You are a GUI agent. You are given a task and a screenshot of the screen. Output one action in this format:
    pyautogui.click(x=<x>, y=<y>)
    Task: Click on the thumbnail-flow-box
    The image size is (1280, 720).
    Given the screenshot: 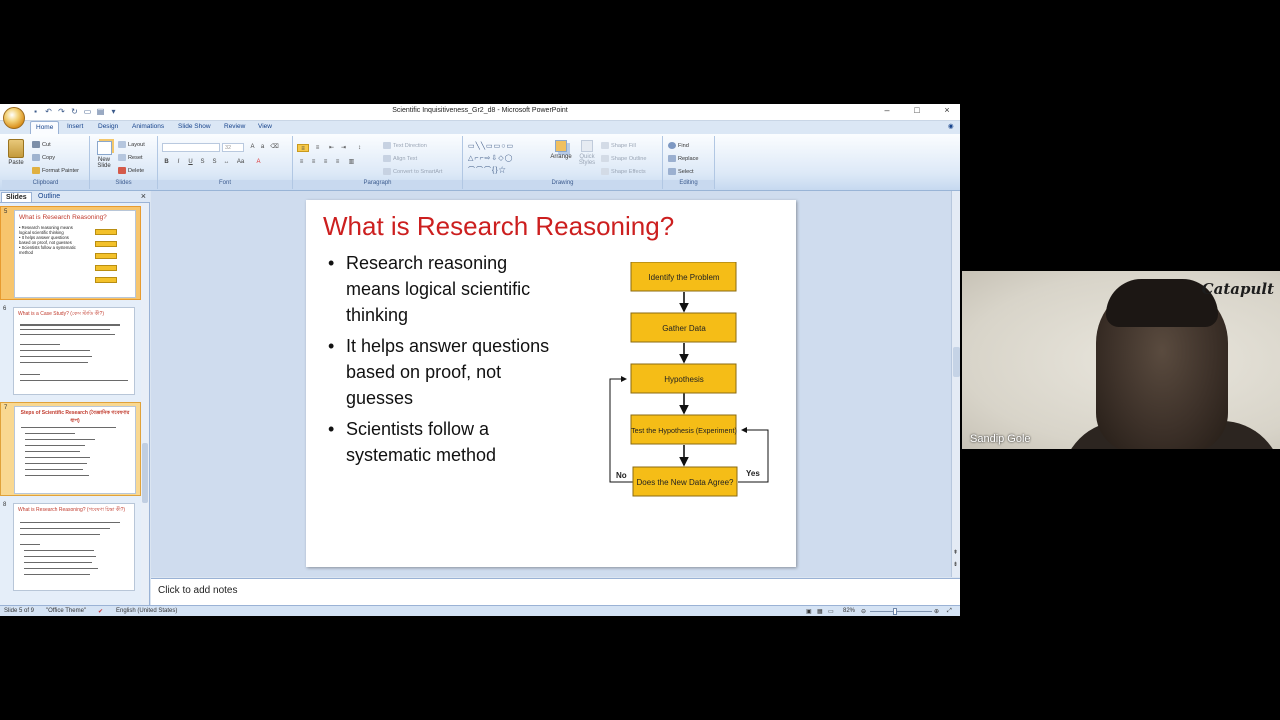 What is the action you would take?
    pyautogui.click(x=106, y=256)
    